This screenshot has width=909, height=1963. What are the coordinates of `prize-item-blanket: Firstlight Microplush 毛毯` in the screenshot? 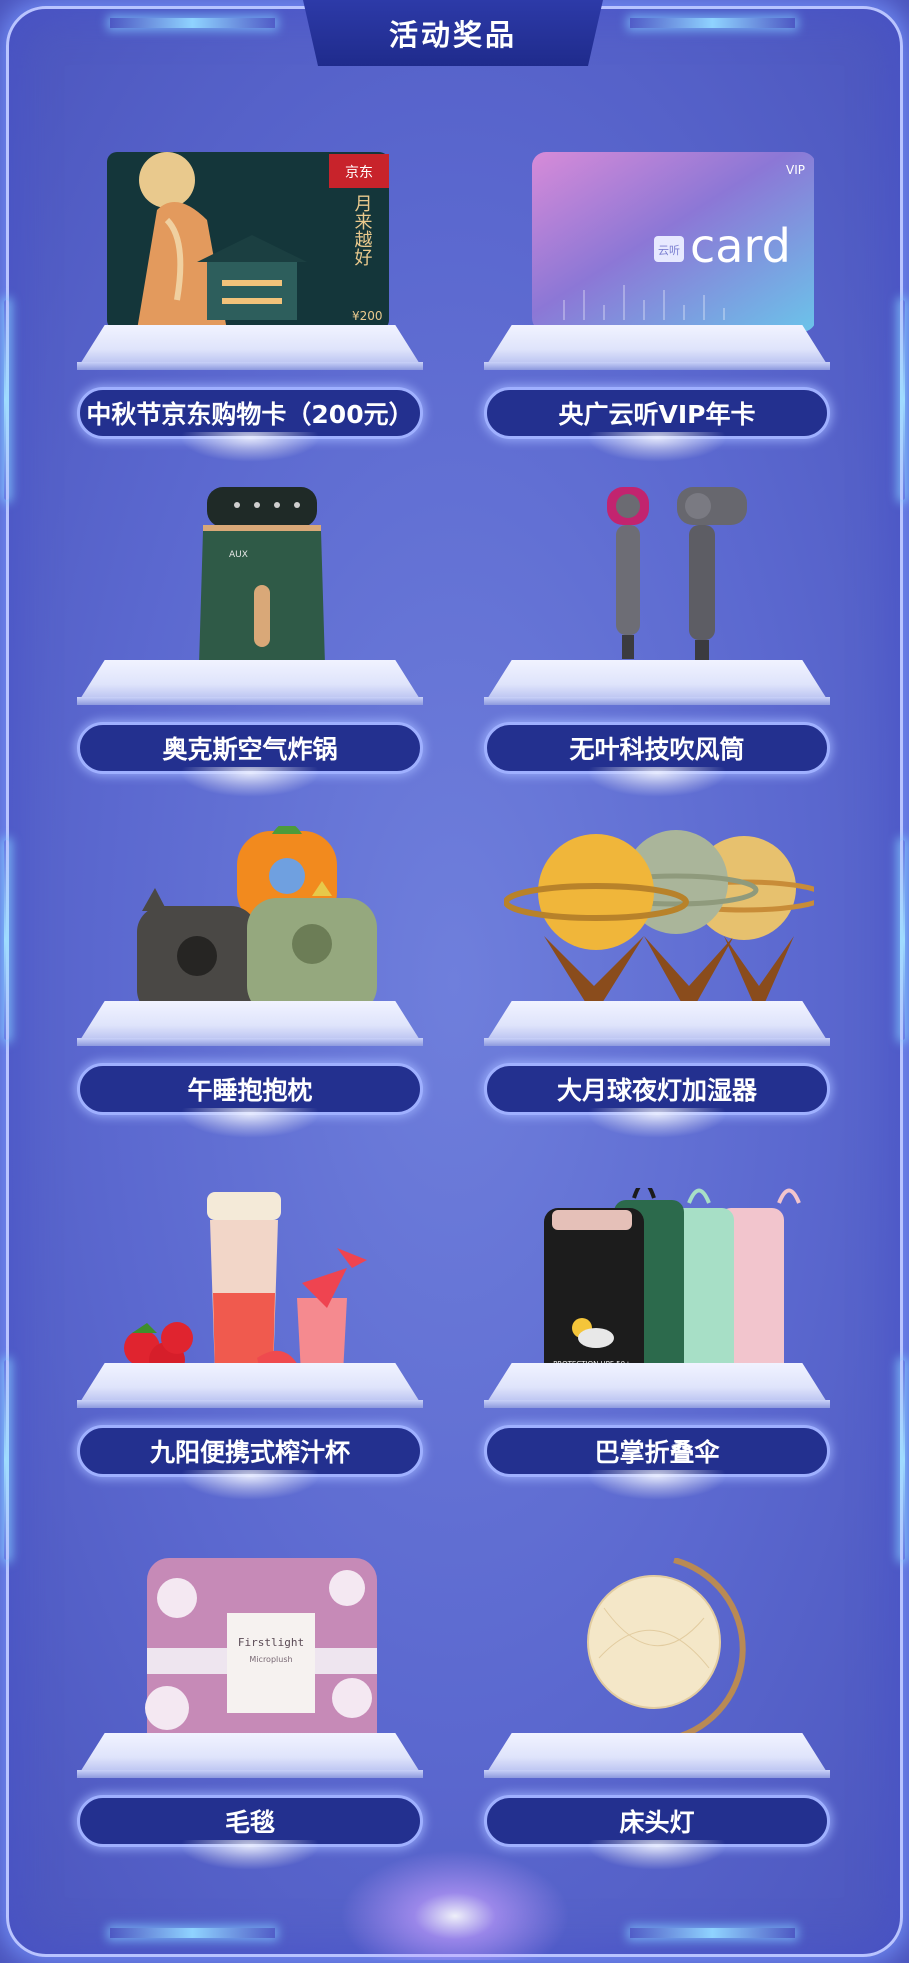 It's located at (252, 1723).